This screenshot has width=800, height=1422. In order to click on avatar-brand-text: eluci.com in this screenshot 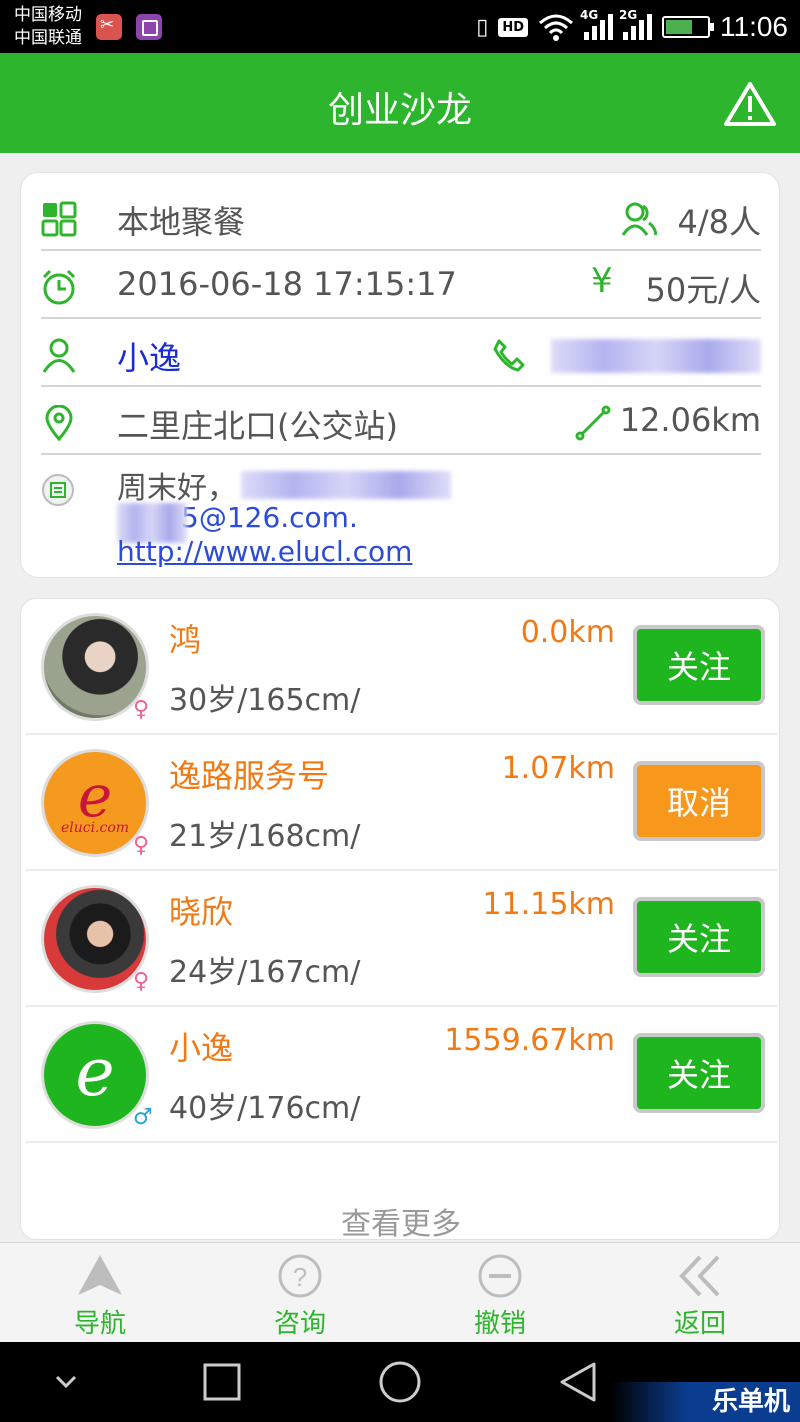, I will do `click(95, 828)`.